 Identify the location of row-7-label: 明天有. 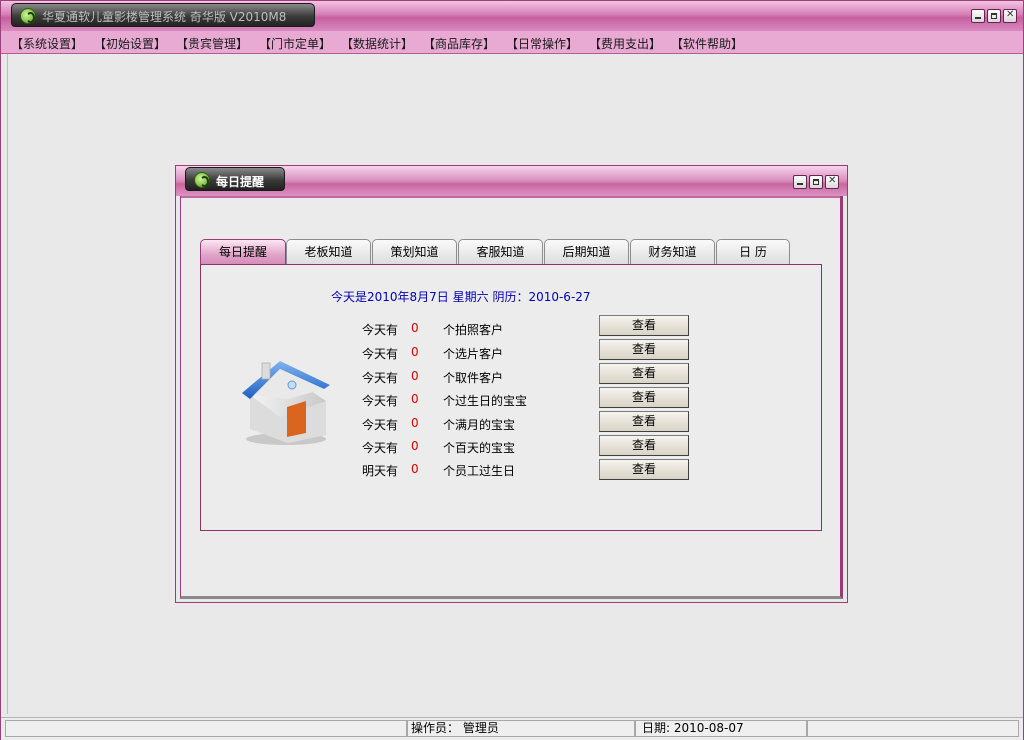
(380, 471).